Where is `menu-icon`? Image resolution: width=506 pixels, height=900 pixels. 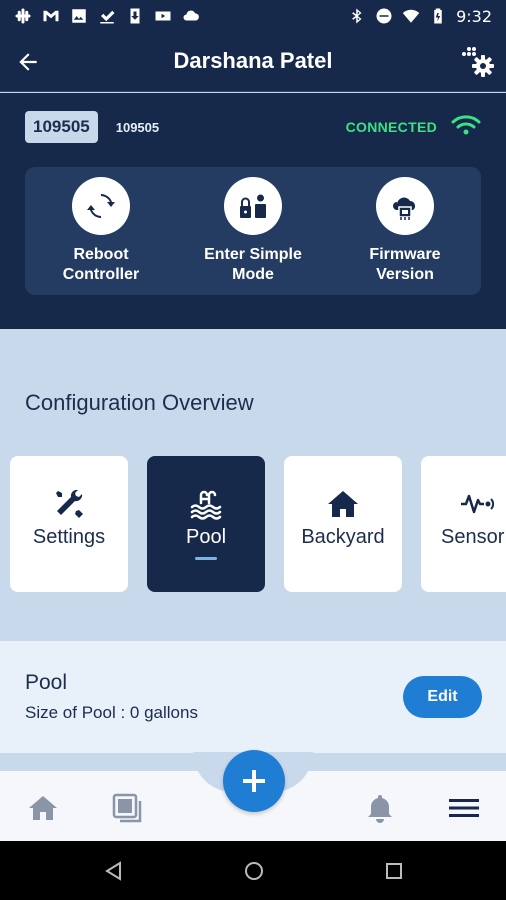 menu-icon is located at coordinates (464, 808).